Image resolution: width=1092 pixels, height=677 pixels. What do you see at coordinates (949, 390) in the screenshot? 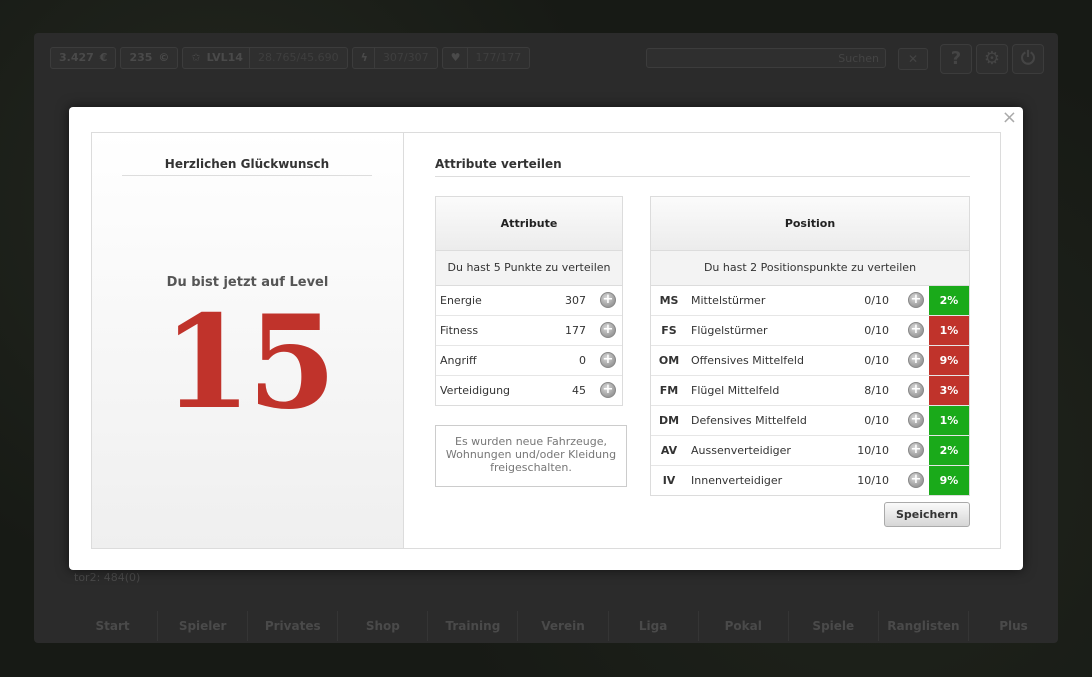
I see `position-percent-badge: 3%` at bounding box center [949, 390].